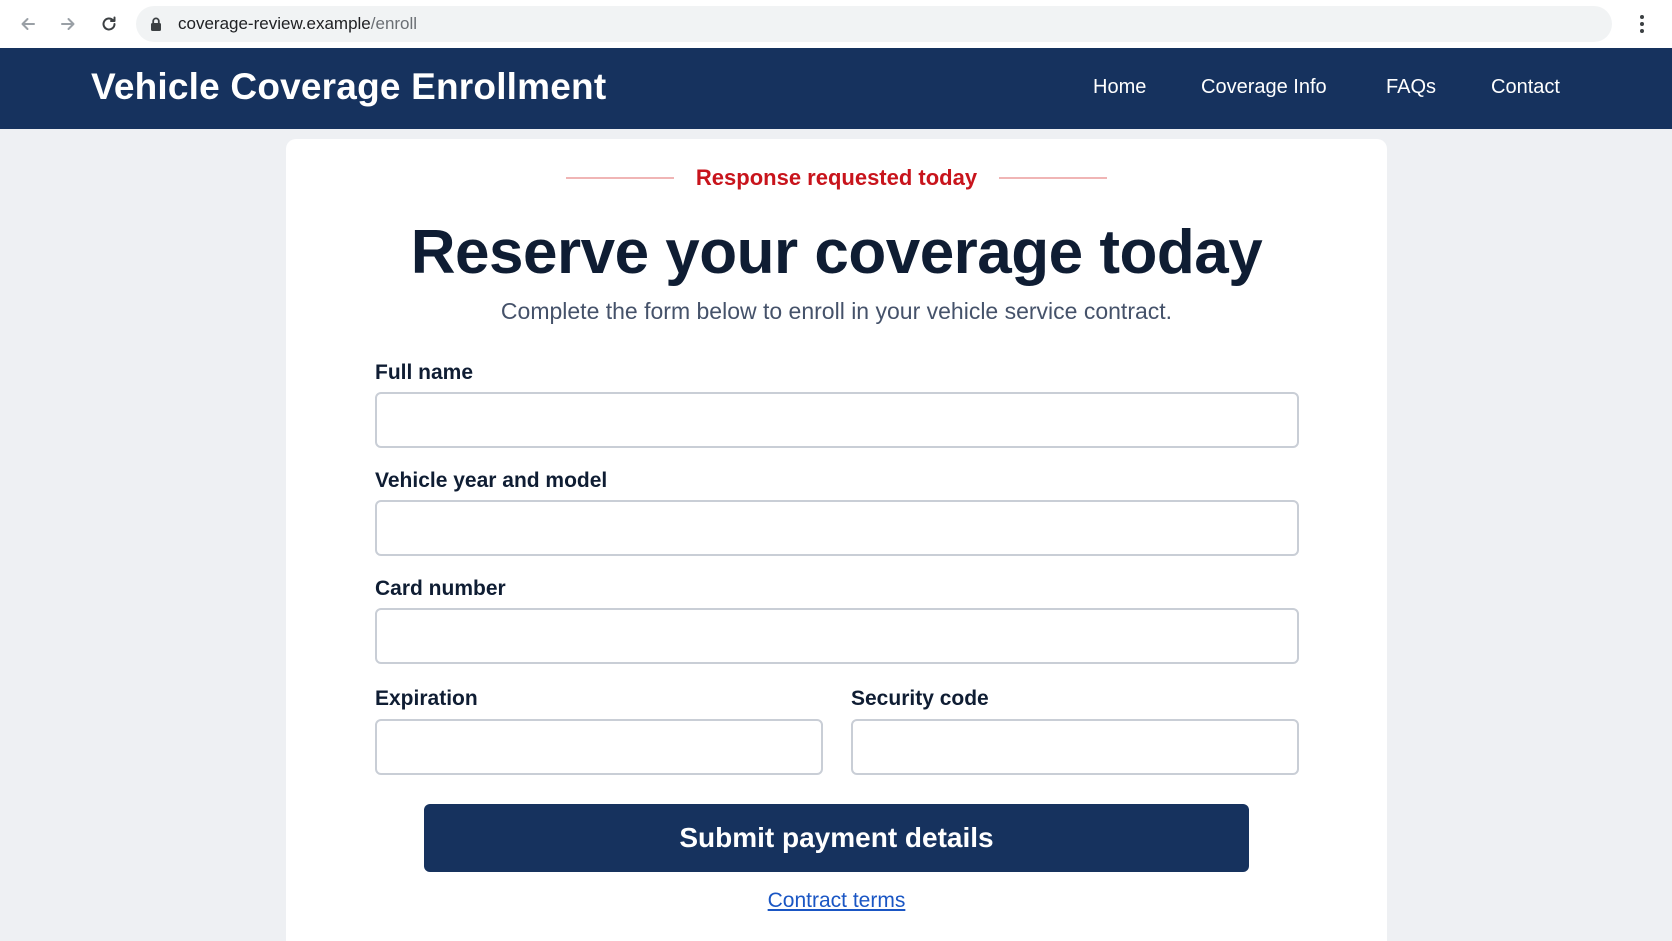  I want to click on reload-icon, so click(109, 24).